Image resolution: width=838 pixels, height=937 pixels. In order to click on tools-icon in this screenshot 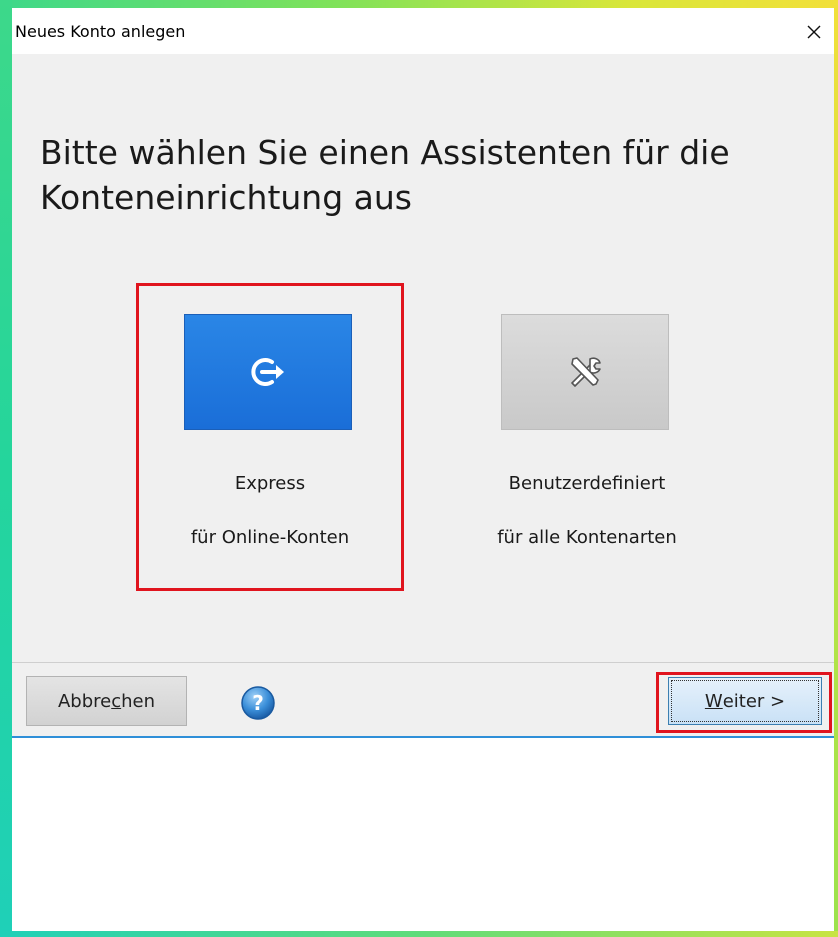, I will do `click(586, 372)`.